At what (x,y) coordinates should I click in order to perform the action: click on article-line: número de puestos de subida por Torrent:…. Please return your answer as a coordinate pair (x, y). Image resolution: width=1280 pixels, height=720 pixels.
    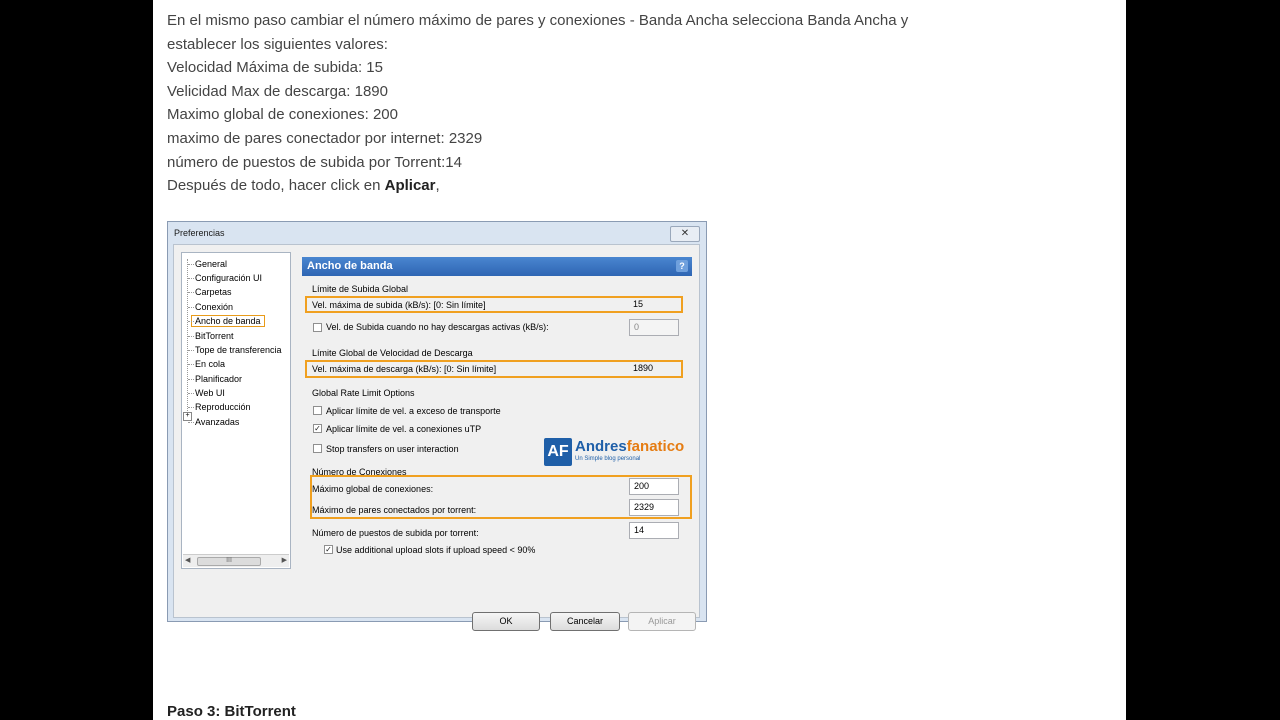
    Looking at the image, I should click on (314, 162).